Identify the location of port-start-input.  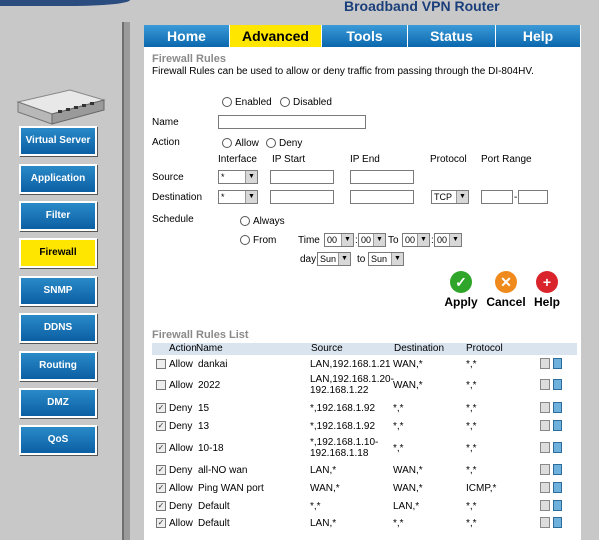
(497, 197).